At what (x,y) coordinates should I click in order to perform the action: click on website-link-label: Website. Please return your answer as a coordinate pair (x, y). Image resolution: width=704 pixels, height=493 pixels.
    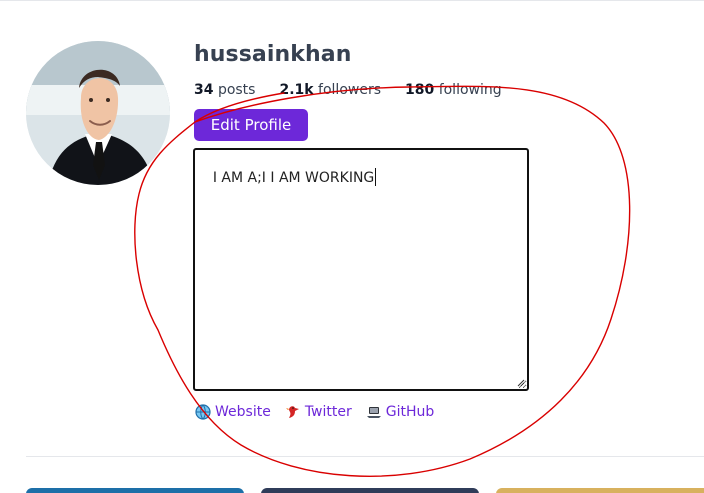
    Looking at the image, I should click on (243, 412).